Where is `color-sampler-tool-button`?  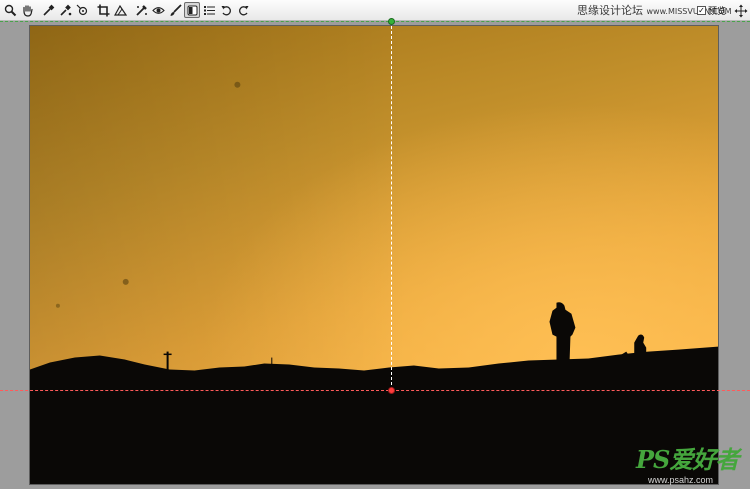
color-sampler-tool-button is located at coordinates (65, 10).